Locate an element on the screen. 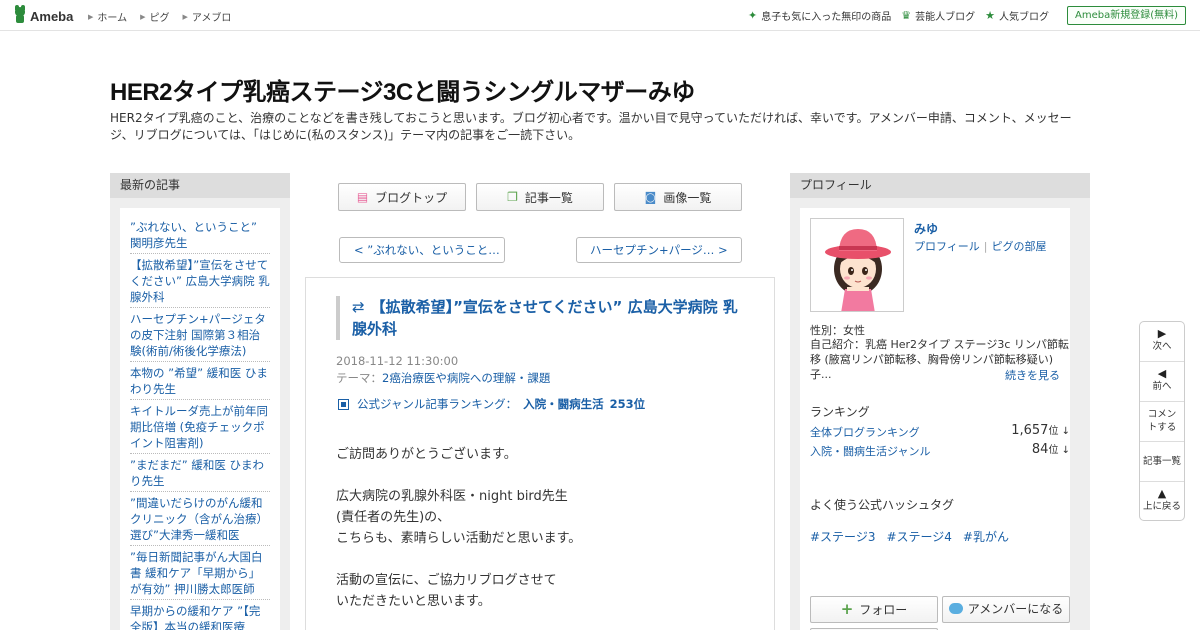 The height and width of the screenshot is (630, 1200). avatar-illustration is located at coordinates (857, 265).